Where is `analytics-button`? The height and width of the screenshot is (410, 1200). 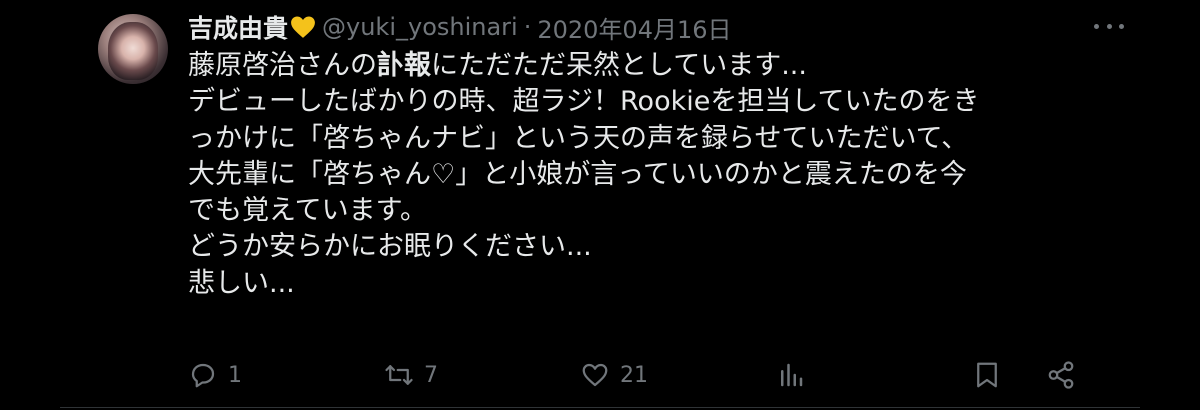
analytics-button is located at coordinates (791, 375).